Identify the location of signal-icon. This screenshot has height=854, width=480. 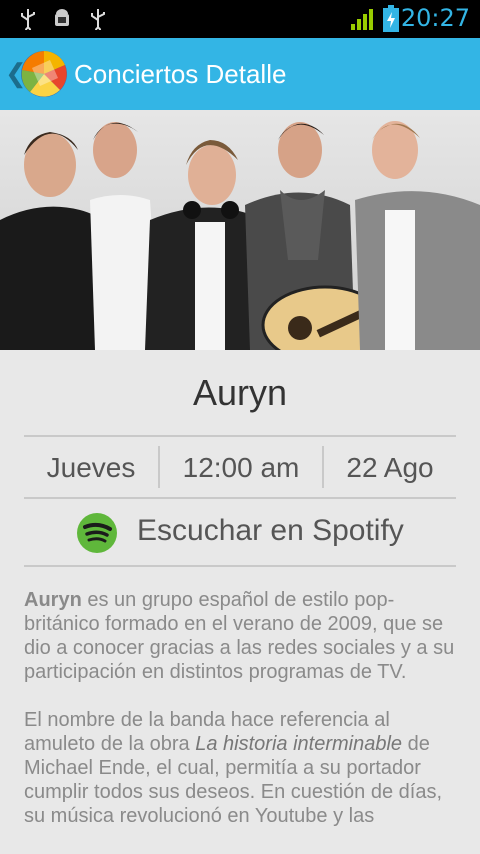
(362, 19).